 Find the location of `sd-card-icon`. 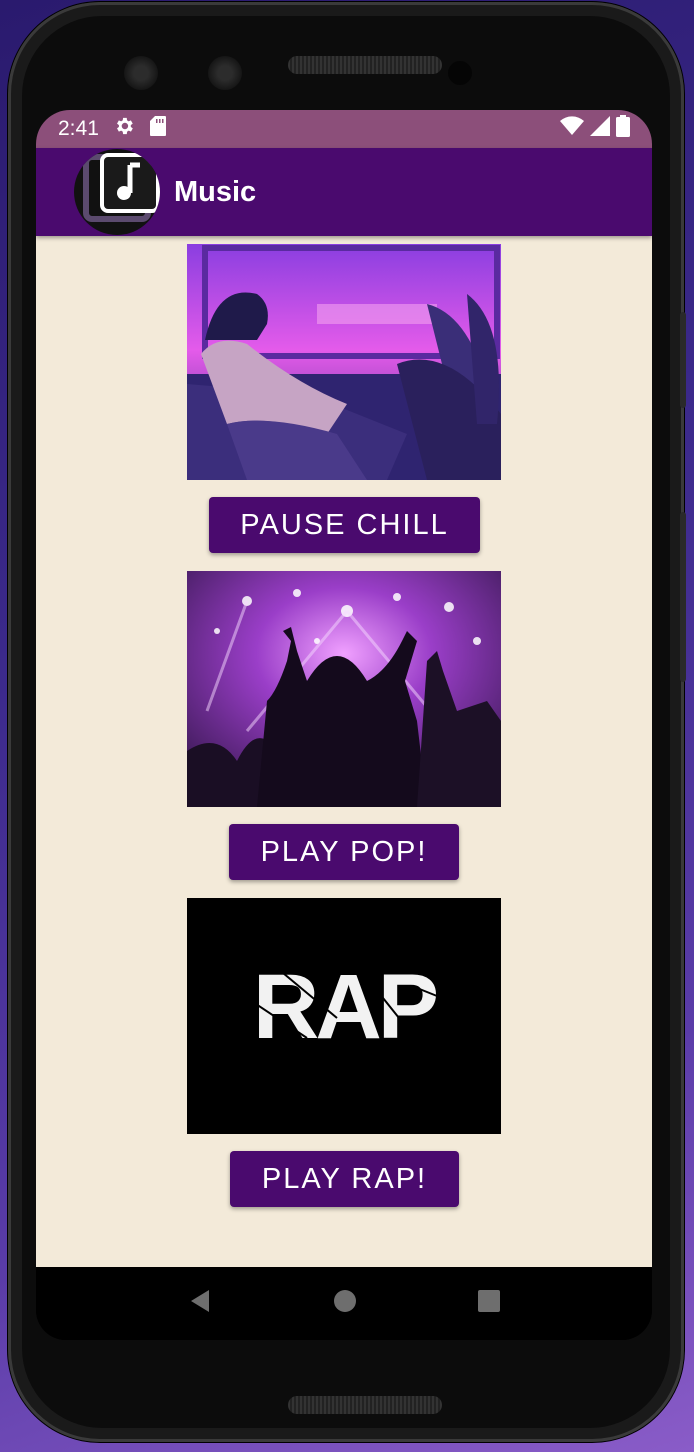

sd-card-icon is located at coordinates (158, 129).